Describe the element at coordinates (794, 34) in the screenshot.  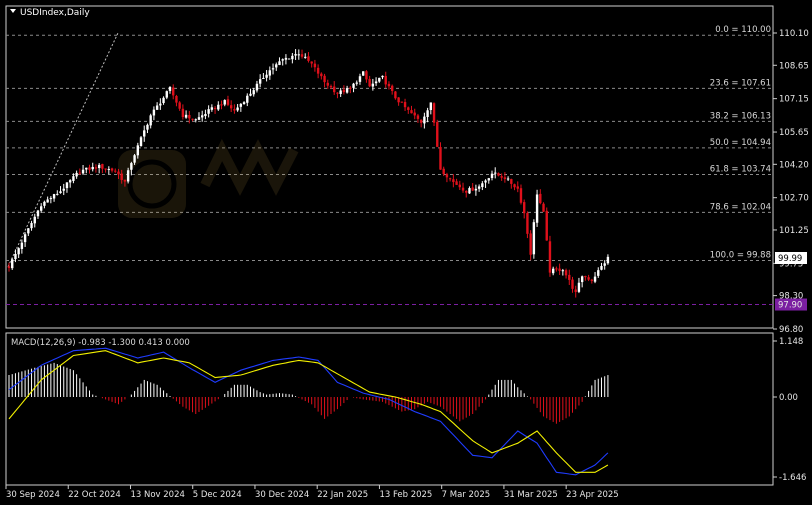
I see `price-tick-label: 110.10` at that location.